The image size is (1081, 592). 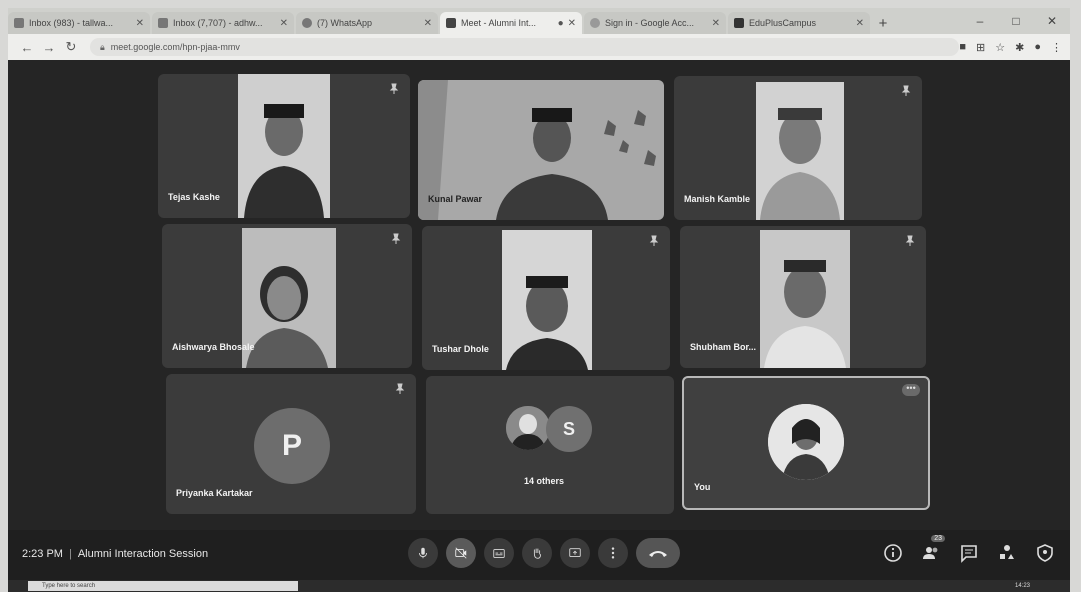 I want to click on chat-icon, so click(x=969, y=554).